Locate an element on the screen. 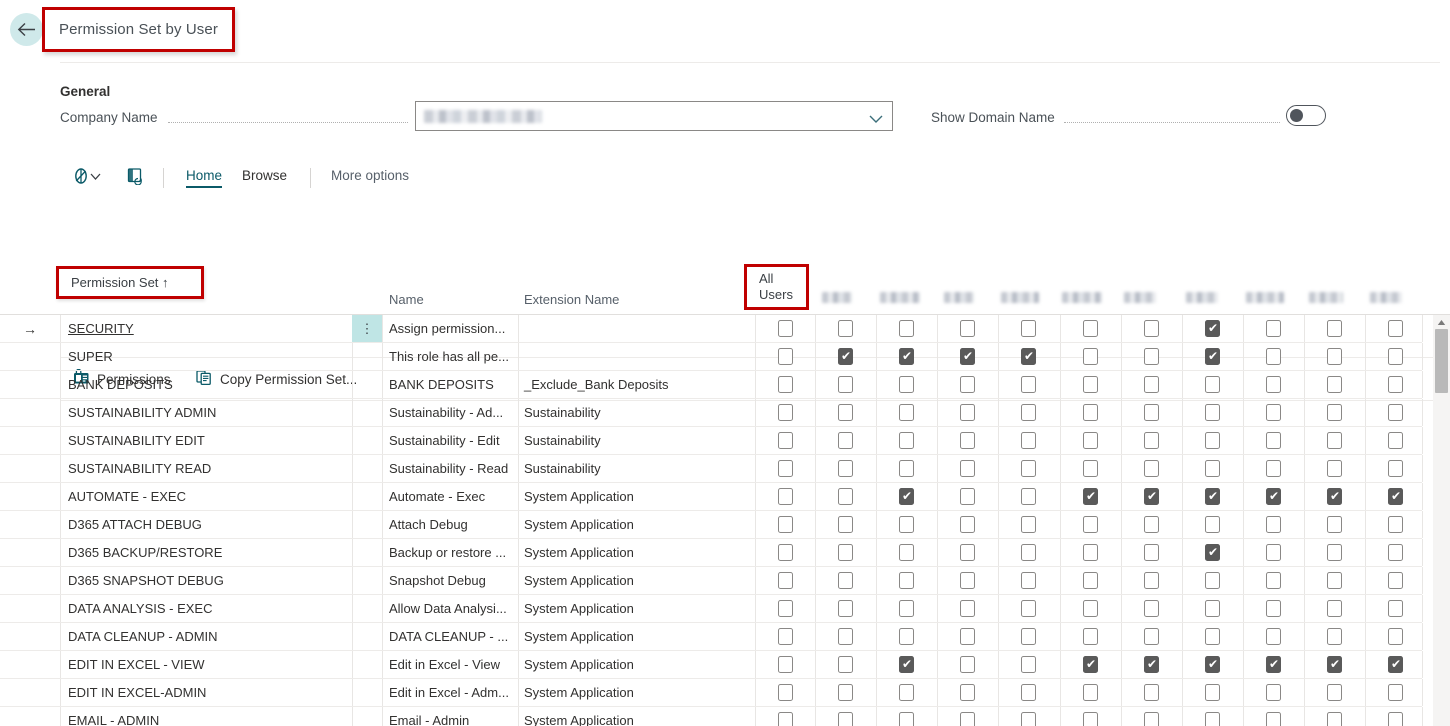 This screenshot has width=1450, height=726. permission-set-value: D365 ATTACH DEBUG is located at coordinates (135, 524).